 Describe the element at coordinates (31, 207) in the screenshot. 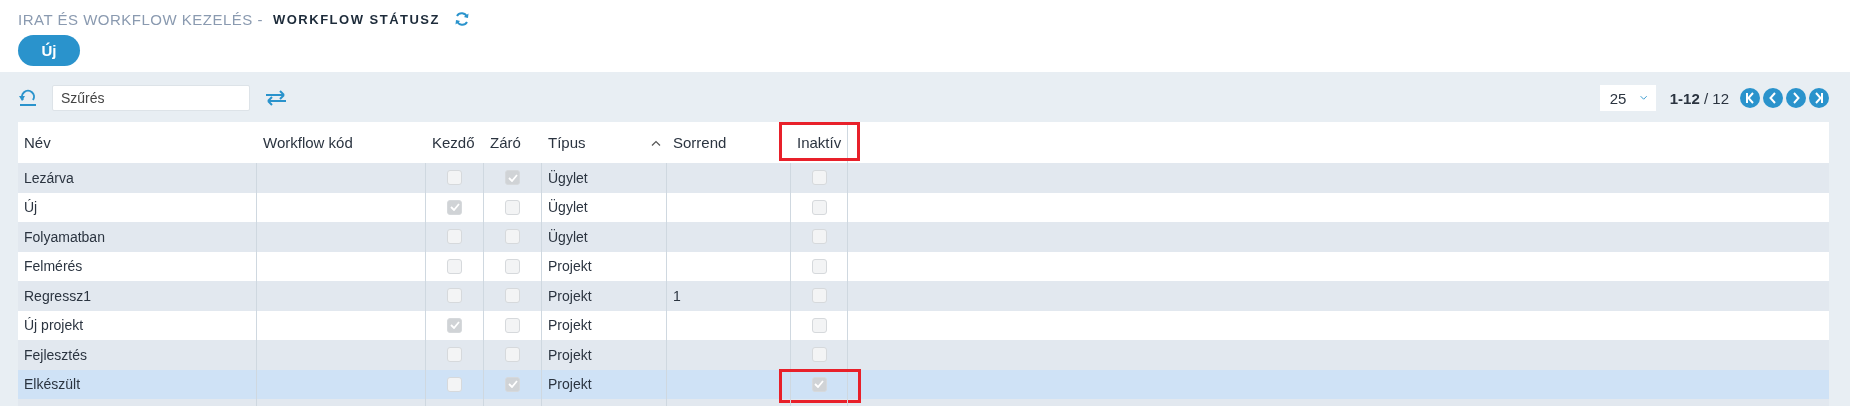

I see `table-cell: Új` at that location.